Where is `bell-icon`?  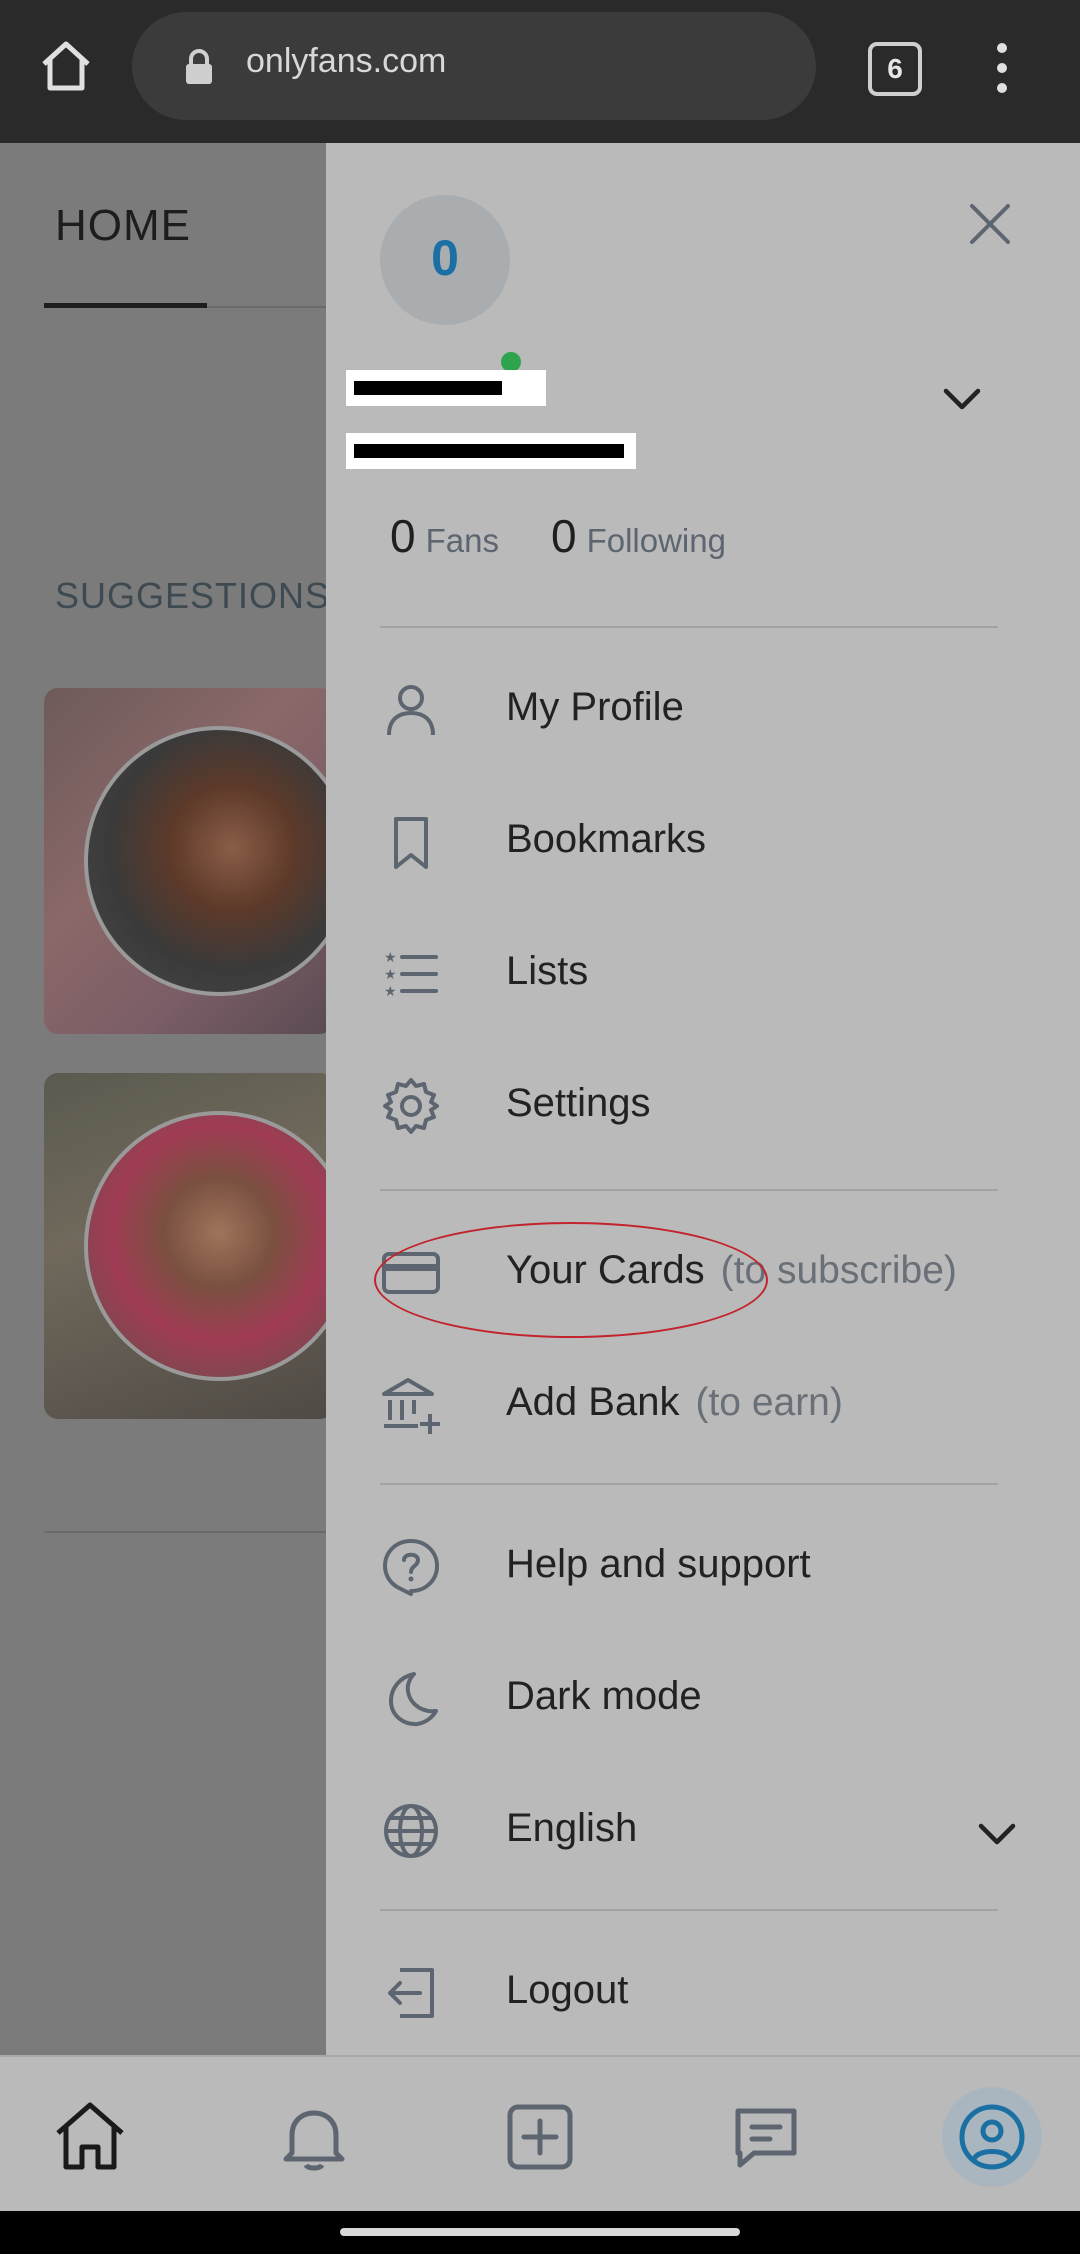 bell-icon is located at coordinates (314, 2137).